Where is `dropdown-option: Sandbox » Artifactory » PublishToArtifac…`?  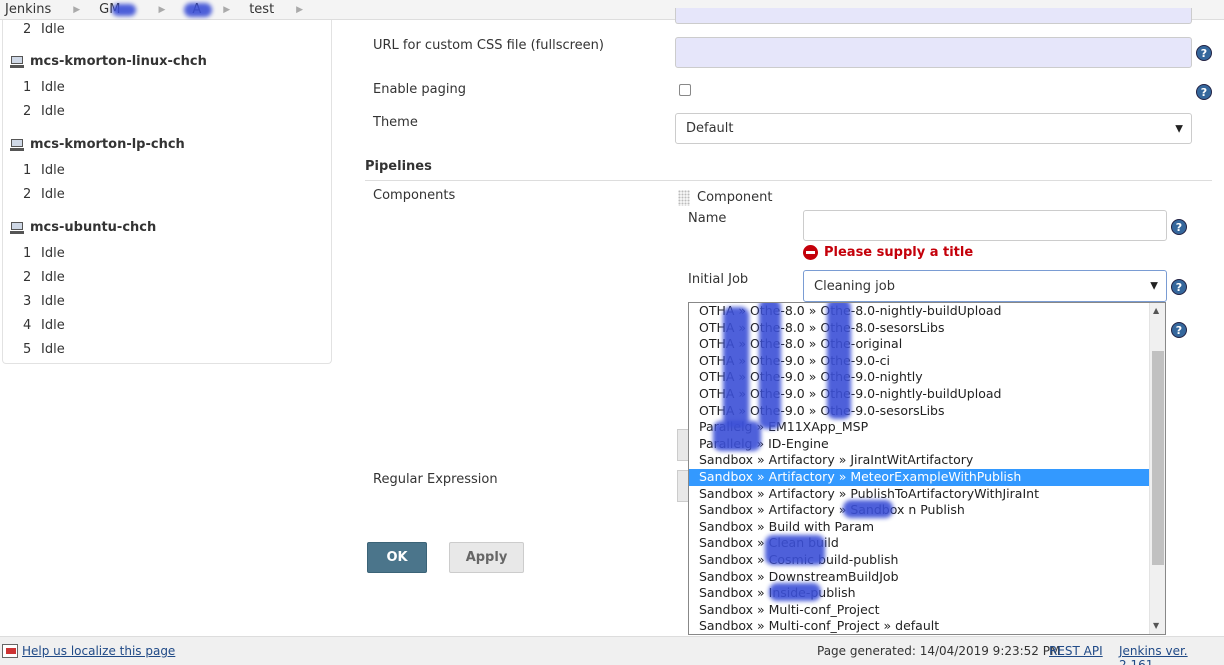 dropdown-option: Sandbox » Artifactory » PublishToArtifac… is located at coordinates (919, 494).